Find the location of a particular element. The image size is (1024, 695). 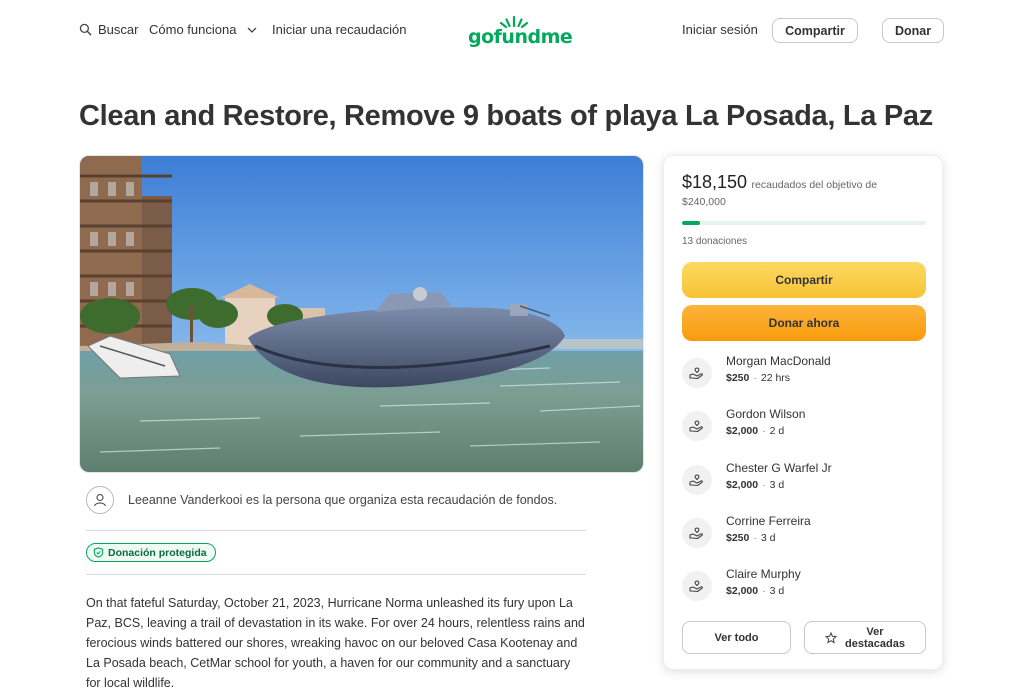

header-share-label: Compartir is located at coordinates (815, 30).